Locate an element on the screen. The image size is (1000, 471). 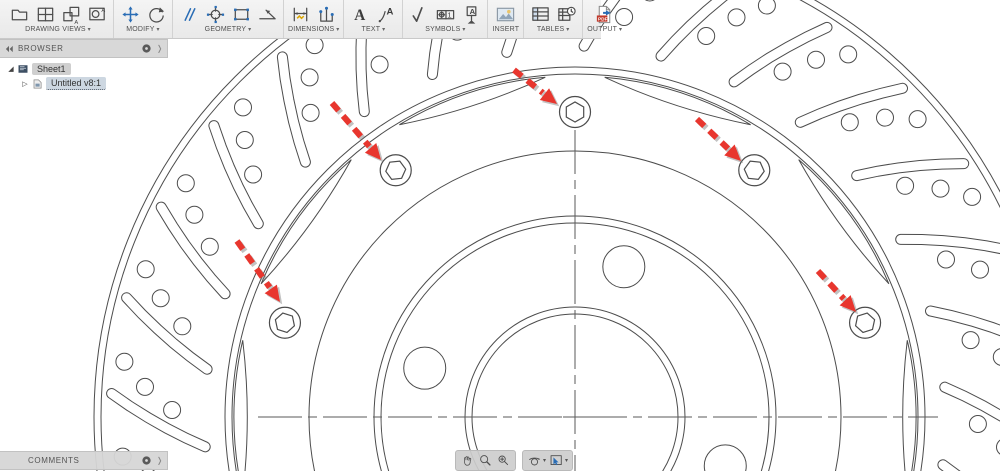
orbit-button: ▾ is located at coordinates (536, 460).